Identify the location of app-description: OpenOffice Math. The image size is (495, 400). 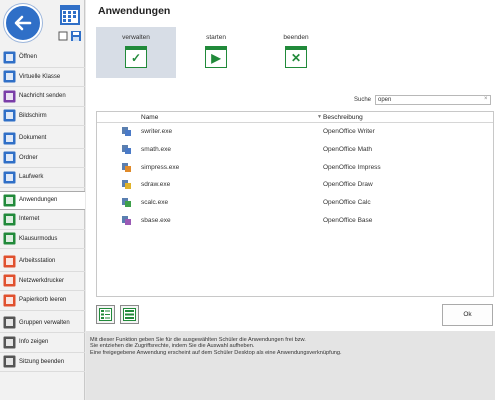
(348, 150).